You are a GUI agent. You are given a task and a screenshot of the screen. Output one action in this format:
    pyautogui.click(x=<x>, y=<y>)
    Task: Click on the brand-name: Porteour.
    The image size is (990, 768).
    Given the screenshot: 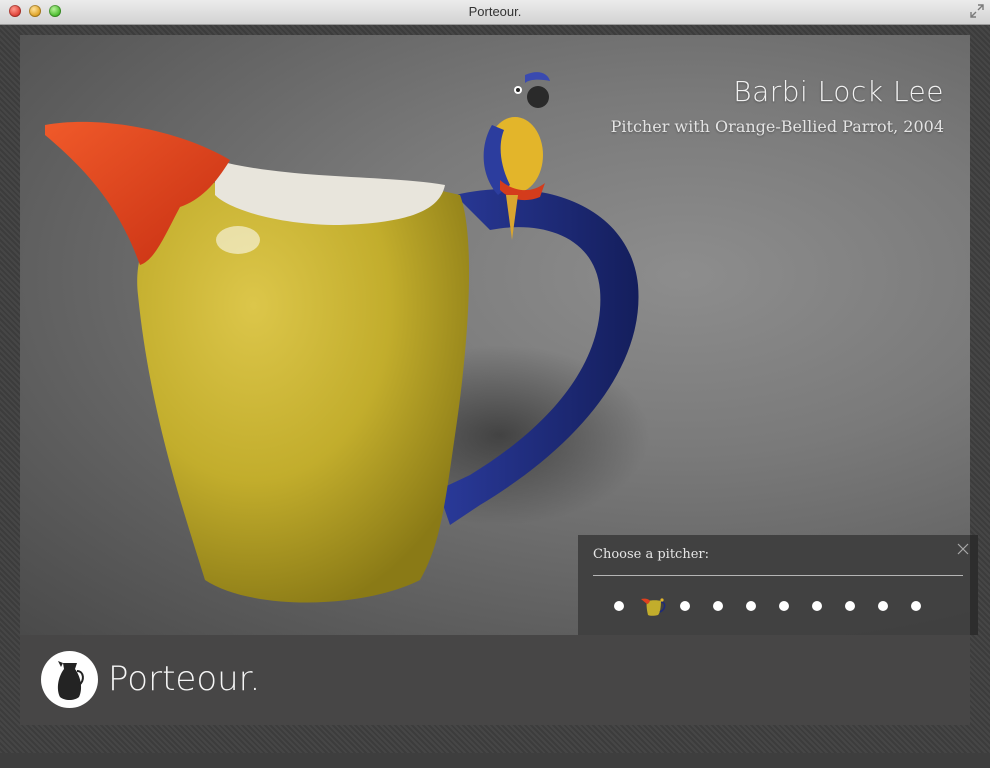 What is the action you would take?
    pyautogui.click(x=184, y=679)
    